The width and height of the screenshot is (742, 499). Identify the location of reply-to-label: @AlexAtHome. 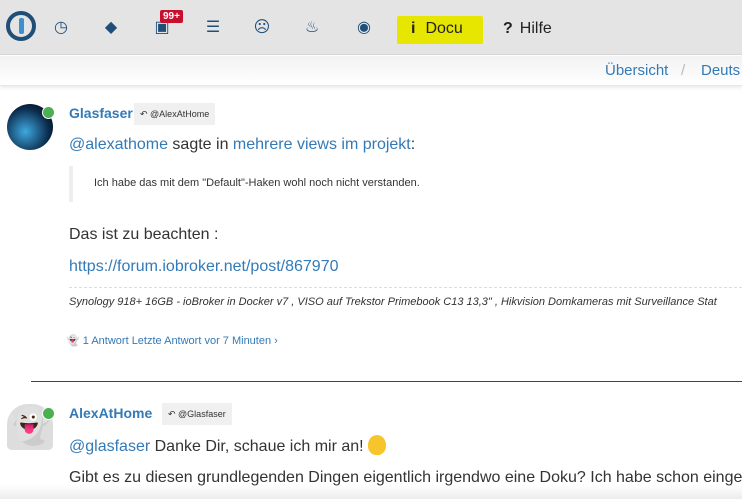
(180, 114).